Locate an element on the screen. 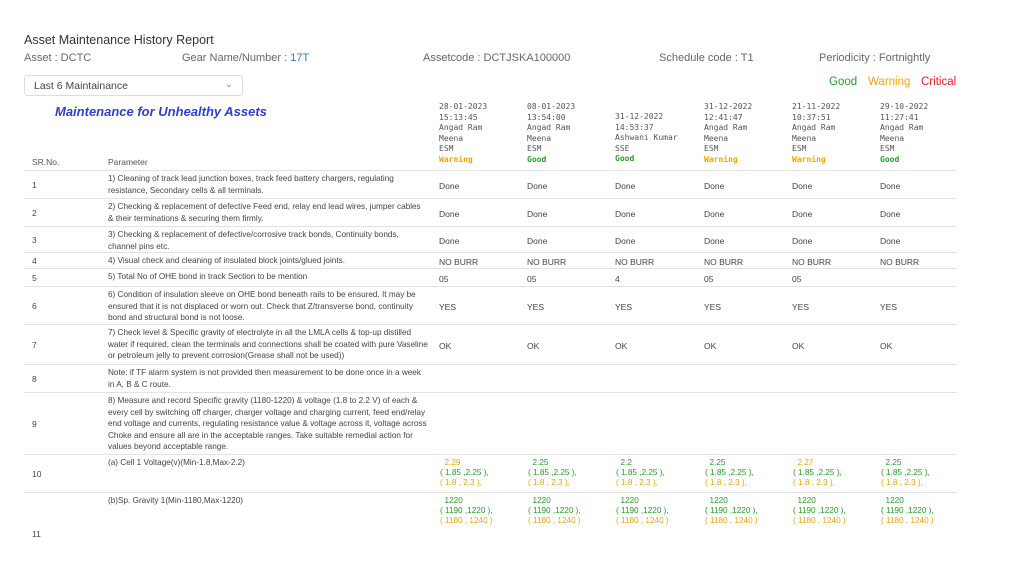 The height and width of the screenshot is (573, 1032). section-title: Maintenance for Unhealthy Assets is located at coordinates (161, 111).